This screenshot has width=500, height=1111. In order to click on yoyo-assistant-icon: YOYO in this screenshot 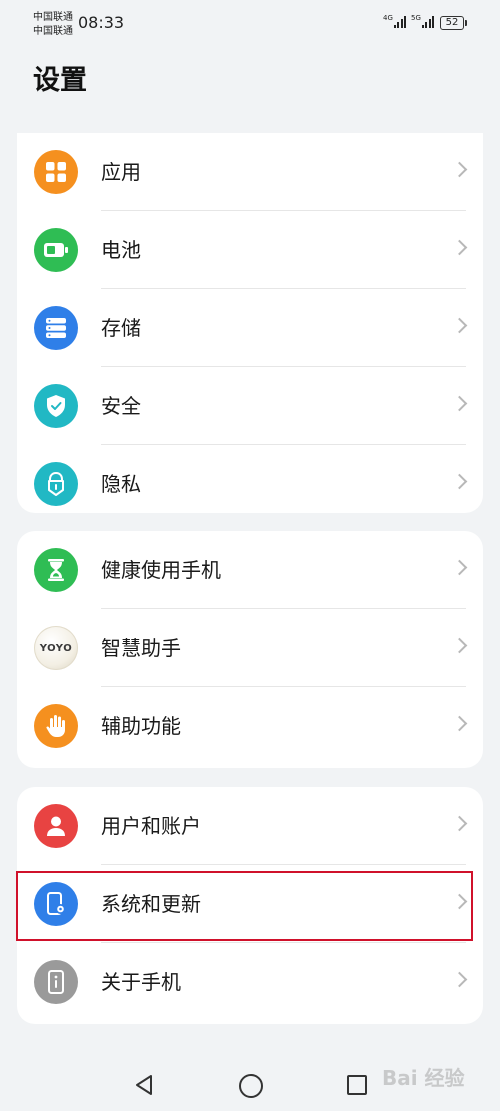, I will do `click(56, 648)`.